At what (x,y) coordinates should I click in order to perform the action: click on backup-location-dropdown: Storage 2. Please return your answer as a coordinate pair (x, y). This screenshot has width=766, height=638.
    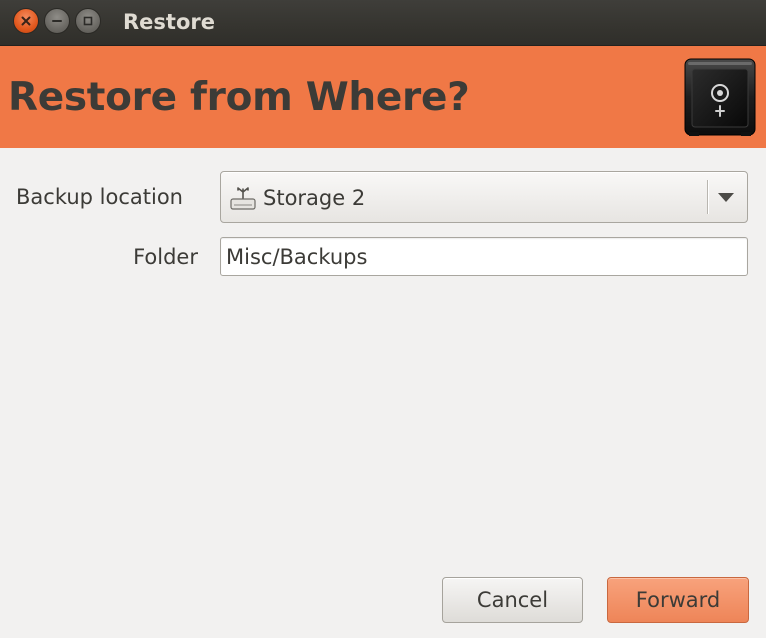
    Looking at the image, I should click on (484, 197).